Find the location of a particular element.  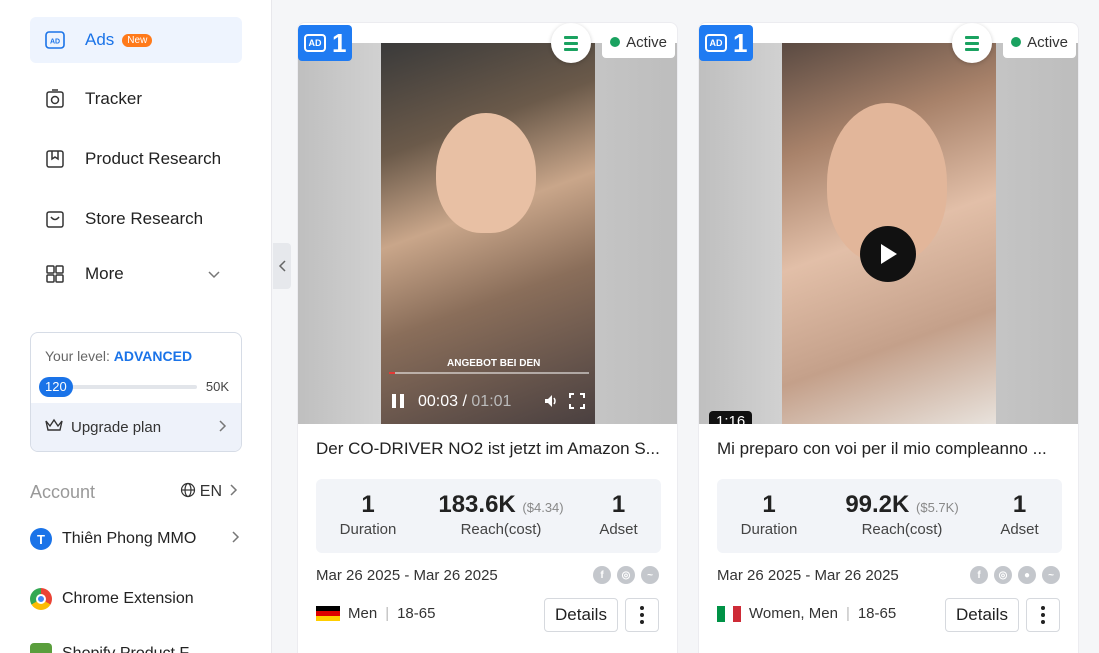

video-time: 00:03 / 01:01 is located at coordinates (464, 402).